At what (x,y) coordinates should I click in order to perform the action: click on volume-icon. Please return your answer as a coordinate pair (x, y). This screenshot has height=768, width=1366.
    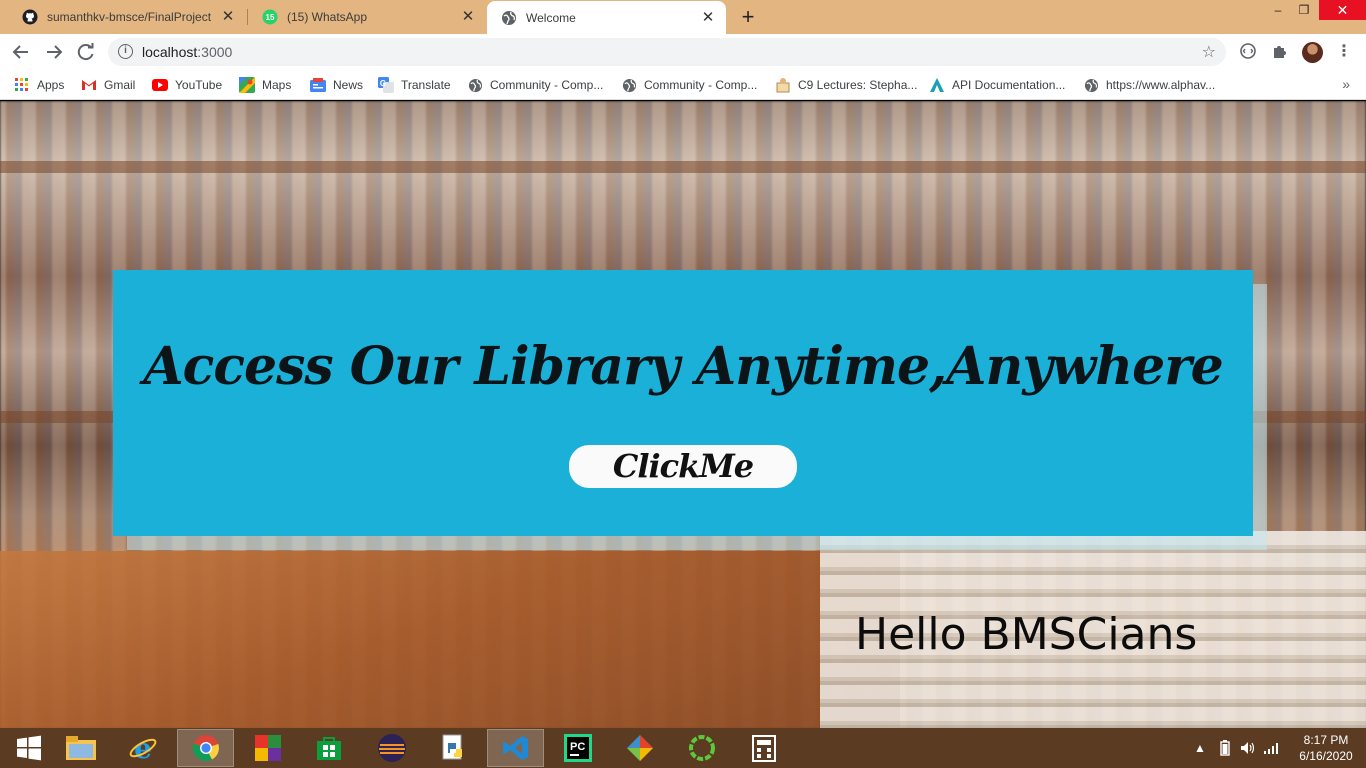
    Looking at the image, I should click on (1248, 748).